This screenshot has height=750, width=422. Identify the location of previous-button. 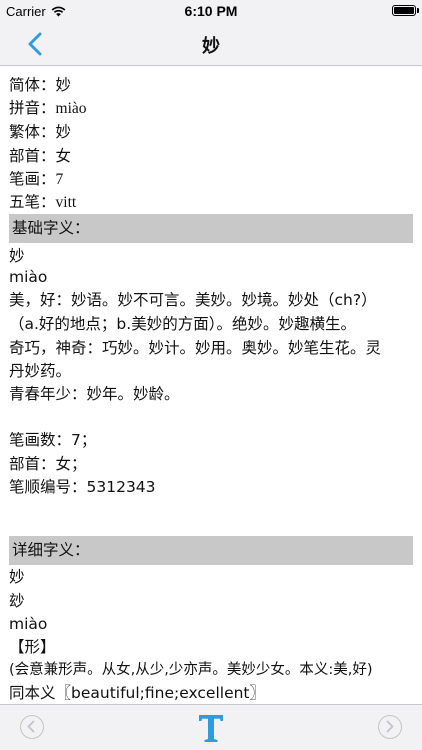
(32, 727).